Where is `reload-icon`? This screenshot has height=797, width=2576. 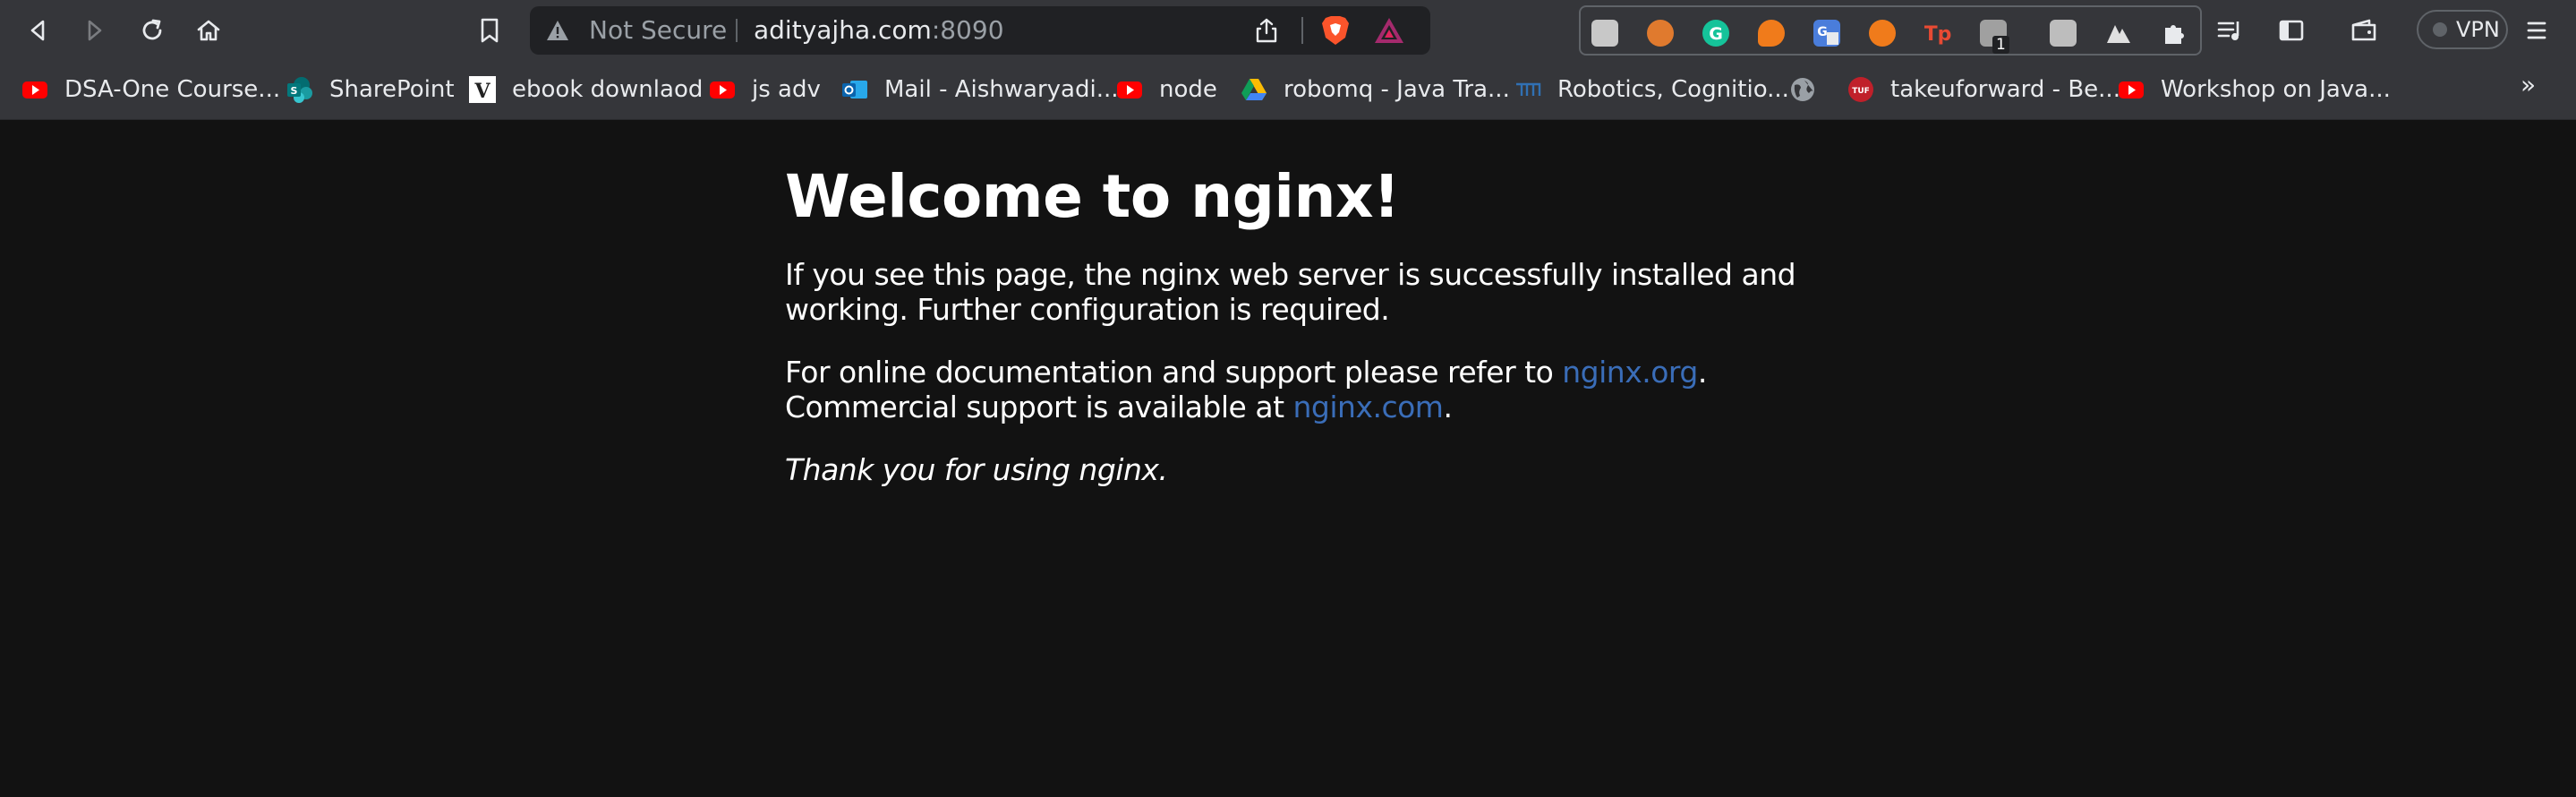
reload-icon is located at coordinates (152, 29).